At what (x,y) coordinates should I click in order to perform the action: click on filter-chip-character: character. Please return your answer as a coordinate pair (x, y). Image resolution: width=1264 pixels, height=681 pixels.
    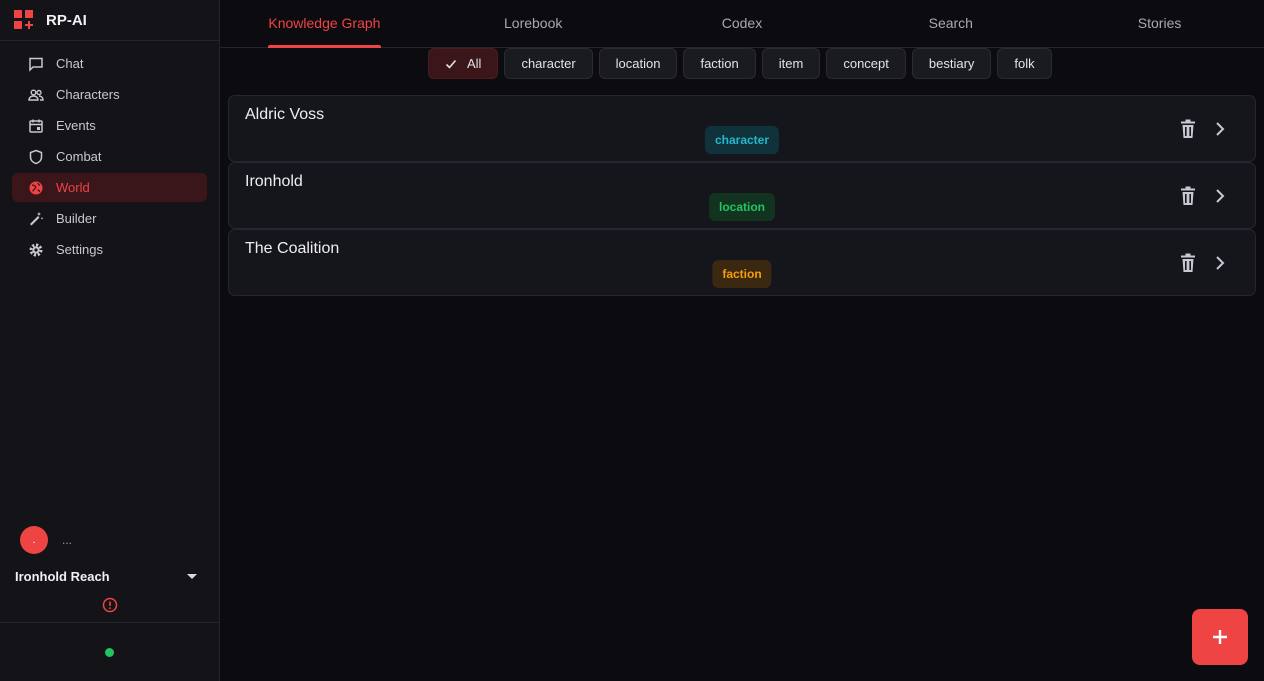
    Looking at the image, I should click on (548, 63).